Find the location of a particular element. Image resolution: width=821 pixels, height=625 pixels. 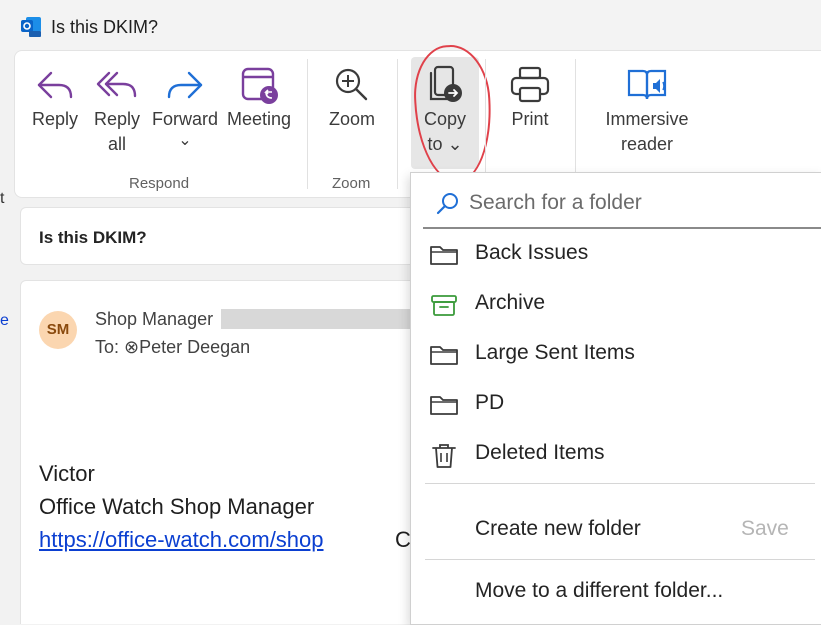

signature-link: https://office-watch.com/shop is located at coordinates (181, 540).